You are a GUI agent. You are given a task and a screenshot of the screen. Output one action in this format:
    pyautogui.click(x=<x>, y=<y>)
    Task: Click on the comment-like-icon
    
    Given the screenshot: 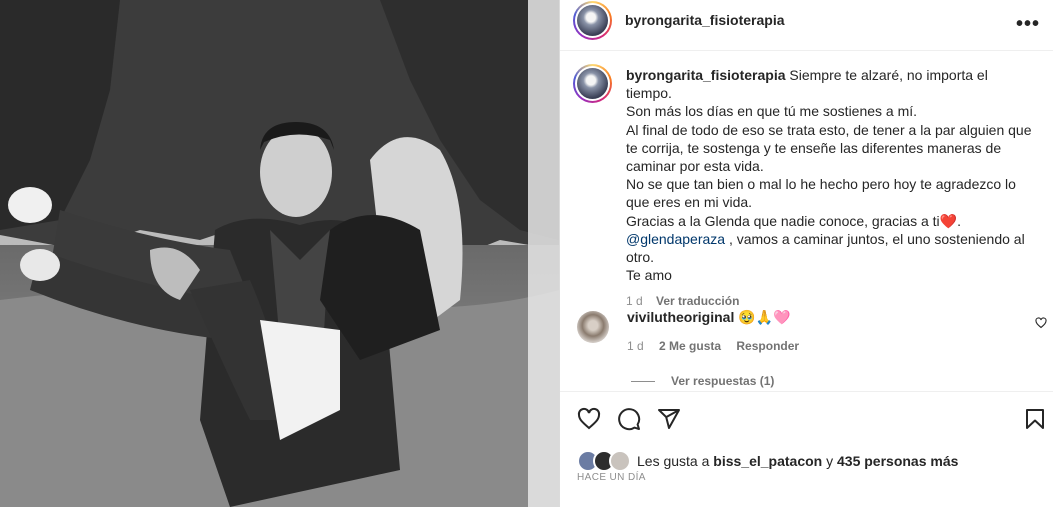 What is the action you would take?
    pyautogui.click(x=1041, y=323)
    